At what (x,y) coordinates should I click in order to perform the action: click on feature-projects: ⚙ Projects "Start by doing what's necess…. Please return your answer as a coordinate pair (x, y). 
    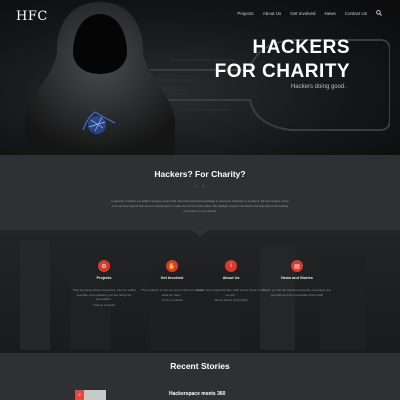
    Looking at the image, I should click on (104, 283).